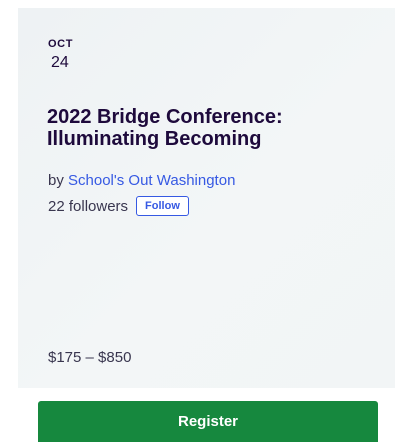 The width and height of the screenshot is (400, 442). Describe the element at coordinates (151, 180) in the screenshot. I see `organizer-link: School's Out Washington` at that location.